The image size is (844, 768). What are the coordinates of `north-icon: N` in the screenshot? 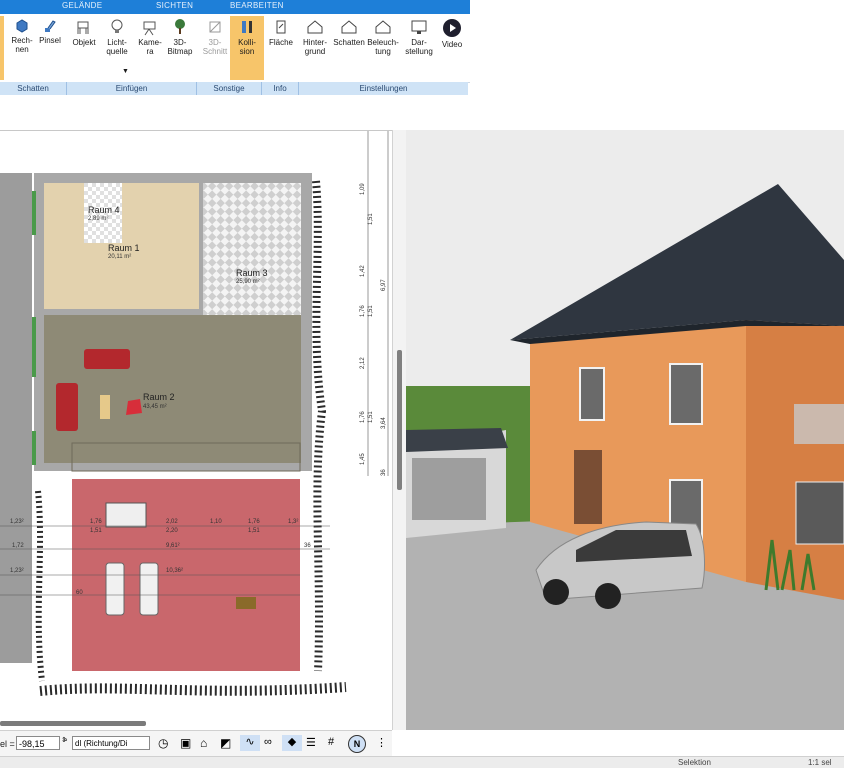 It's located at (357, 744).